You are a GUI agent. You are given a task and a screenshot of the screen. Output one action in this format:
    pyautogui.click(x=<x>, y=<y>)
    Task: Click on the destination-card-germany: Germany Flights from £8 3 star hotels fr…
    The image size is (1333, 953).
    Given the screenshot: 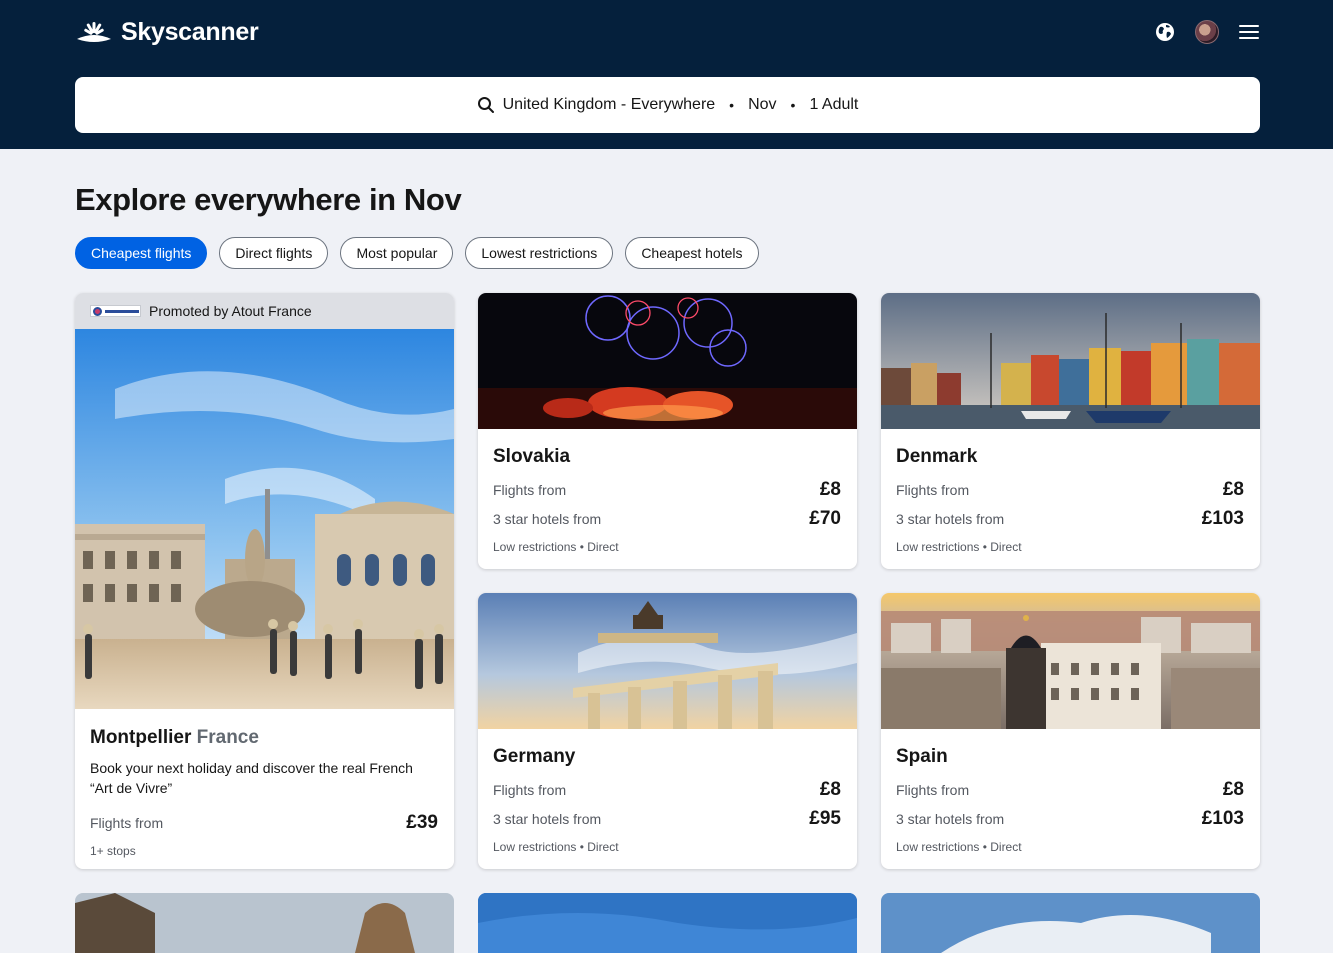 What is the action you would take?
    pyautogui.click(x=667, y=731)
    